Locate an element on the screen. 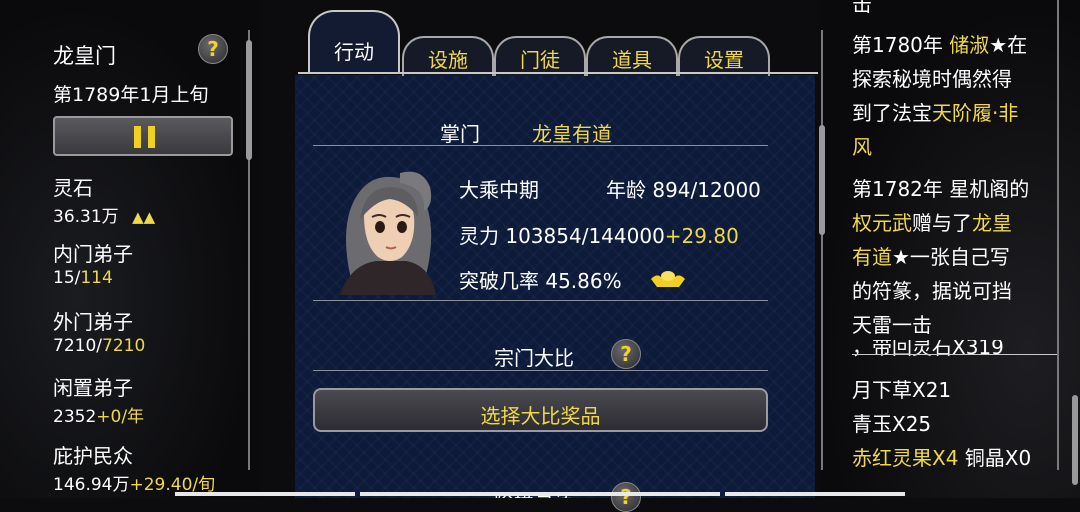 Image resolution: width=1080 pixels, height=512 pixels. pause-icon is located at coordinates (137, 137).